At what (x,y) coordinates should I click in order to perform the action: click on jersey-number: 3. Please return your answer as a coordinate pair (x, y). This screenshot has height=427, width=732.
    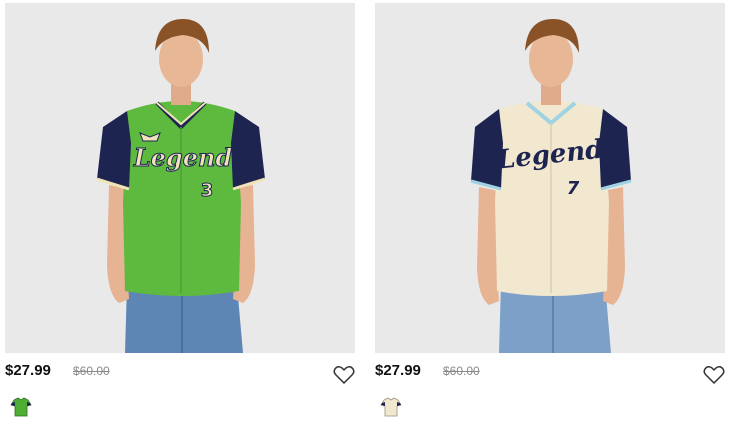
    Looking at the image, I should click on (207, 190).